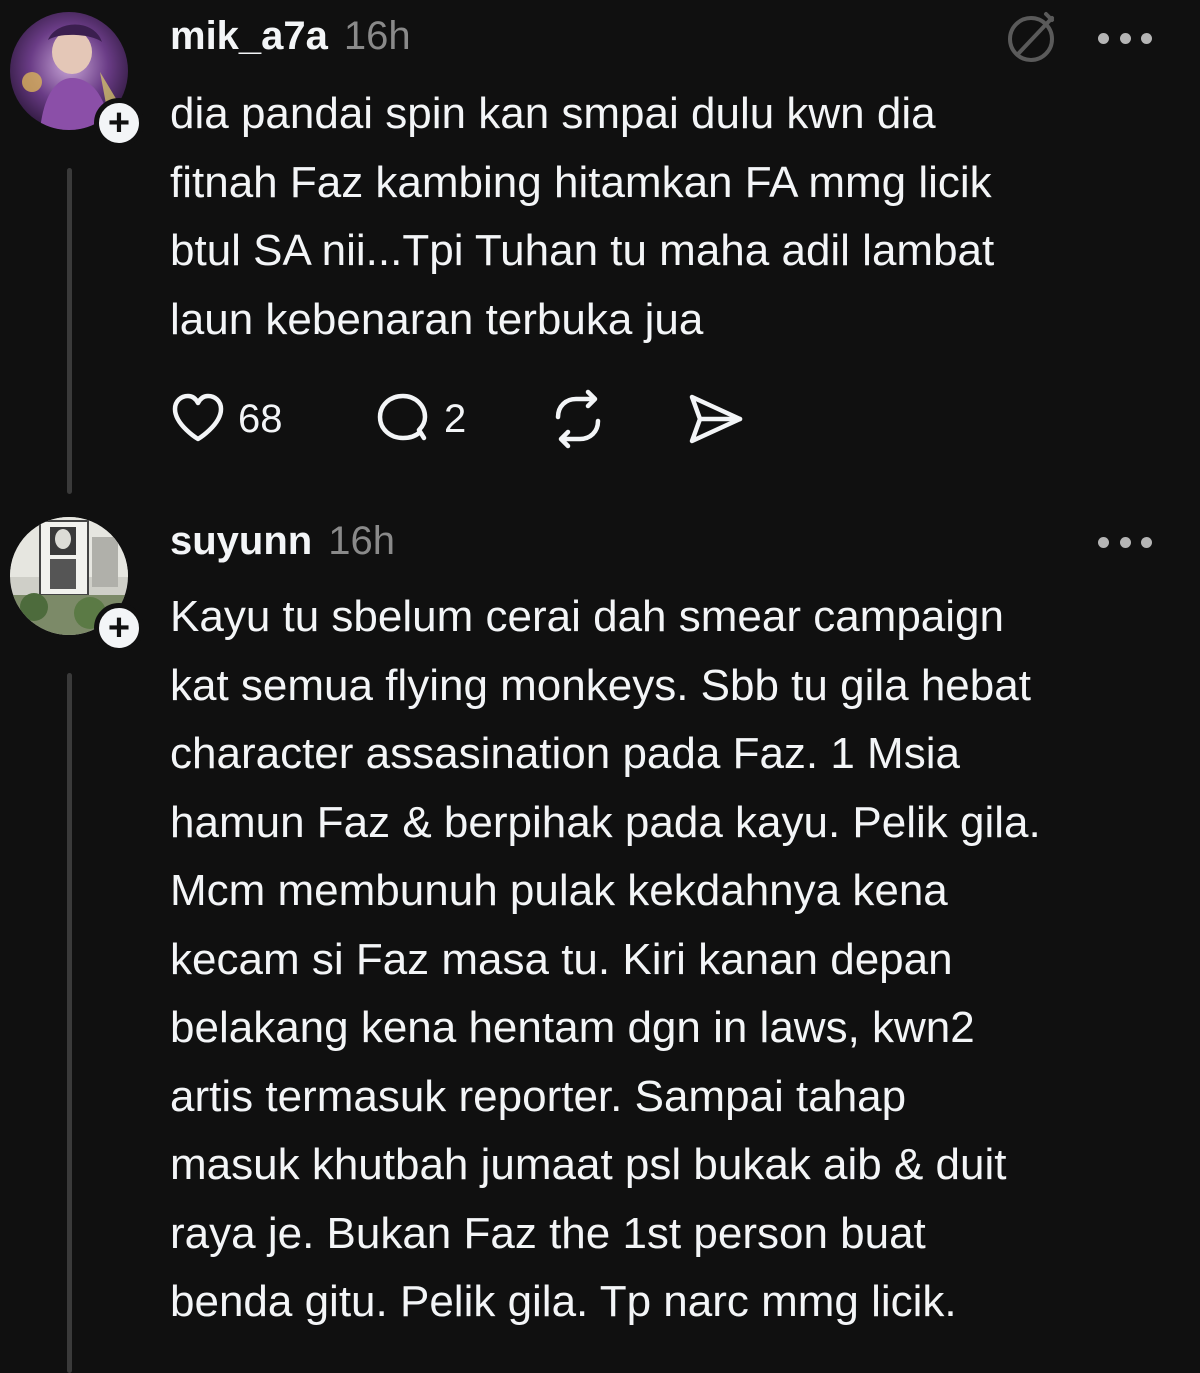 This screenshot has height=1373, width=1200. I want to click on username: suyunn, so click(241, 541).